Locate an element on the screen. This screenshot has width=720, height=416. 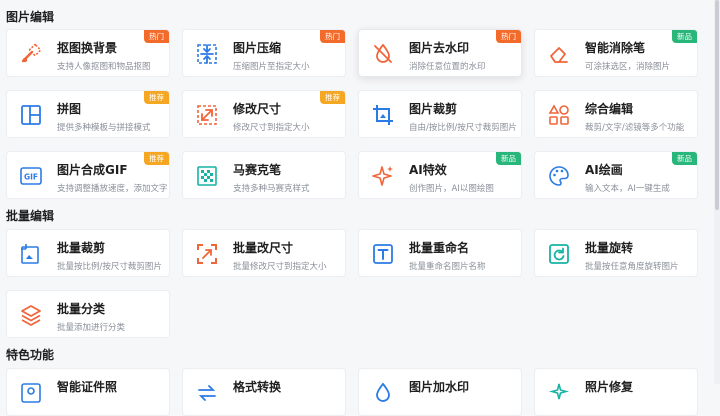
card-title: 图片压缩 is located at coordinates (257, 48).